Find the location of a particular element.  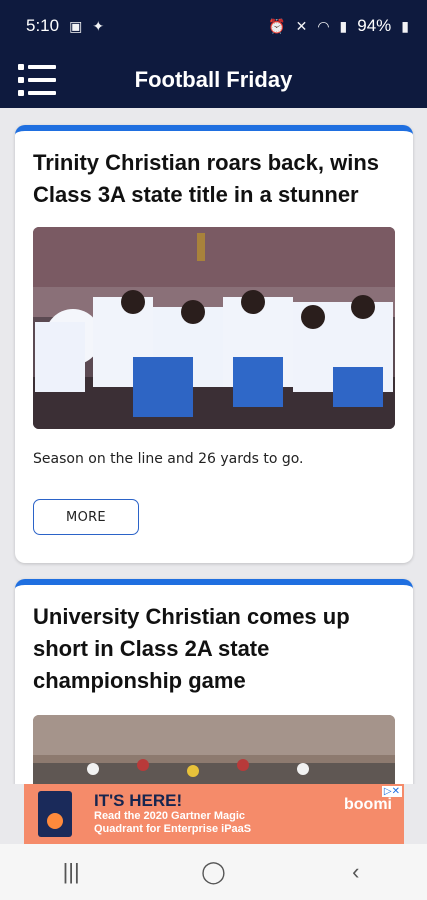

battery-icon: ▮ is located at coordinates (405, 25).